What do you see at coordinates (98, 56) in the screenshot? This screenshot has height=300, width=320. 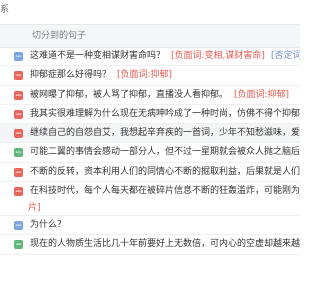 I see `sentence-content: 这难道不是一种变相谋财害命吗？` at bounding box center [98, 56].